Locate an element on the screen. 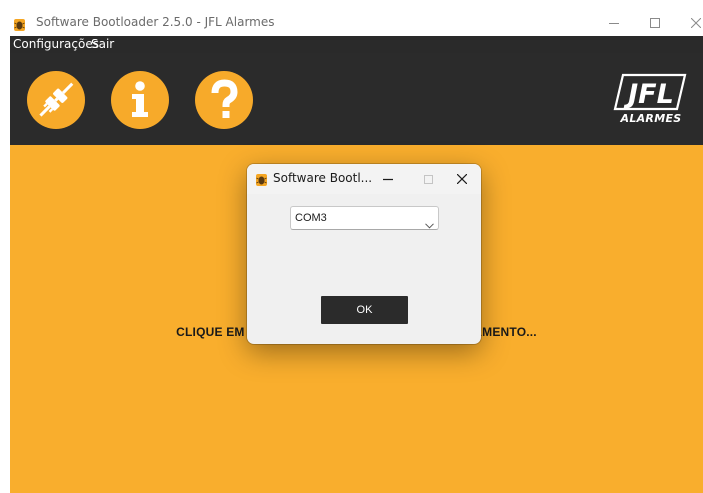 The height and width of the screenshot is (493, 703). com-port-value: COM3 is located at coordinates (311, 218).